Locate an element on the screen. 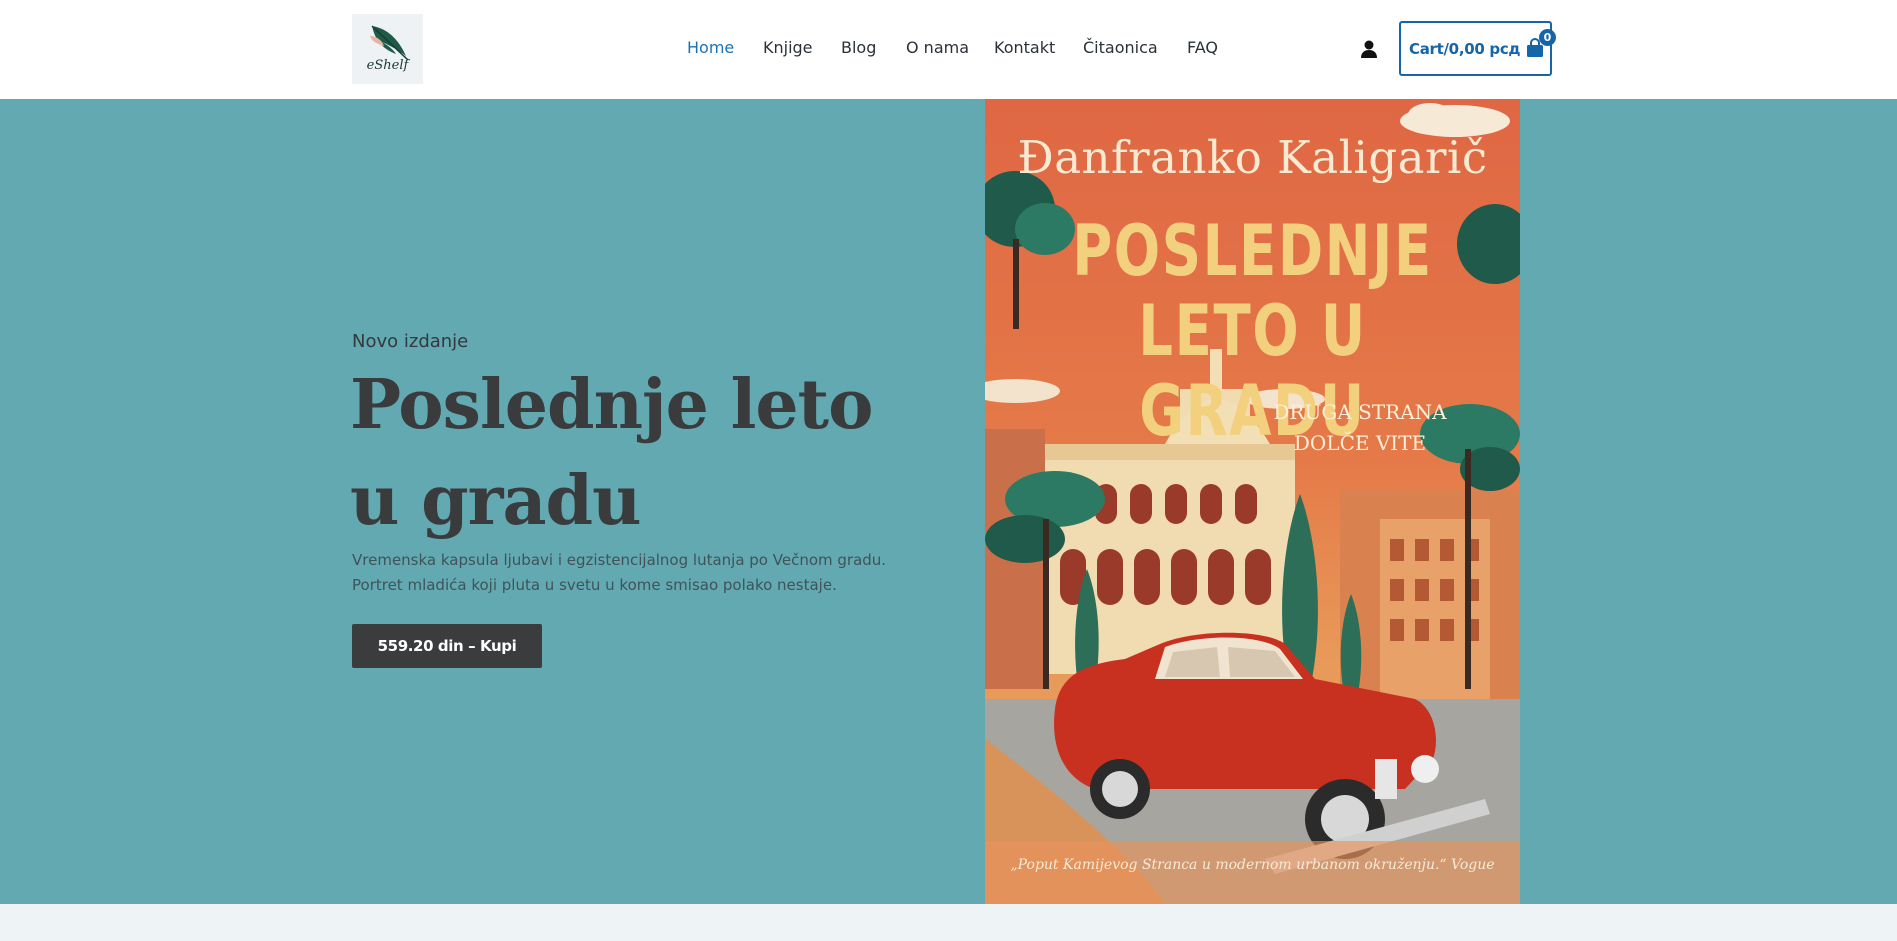 The height and width of the screenshot is (941, 1897). nav-kontakt: Kontakt is located at coordinates (1024, 47).